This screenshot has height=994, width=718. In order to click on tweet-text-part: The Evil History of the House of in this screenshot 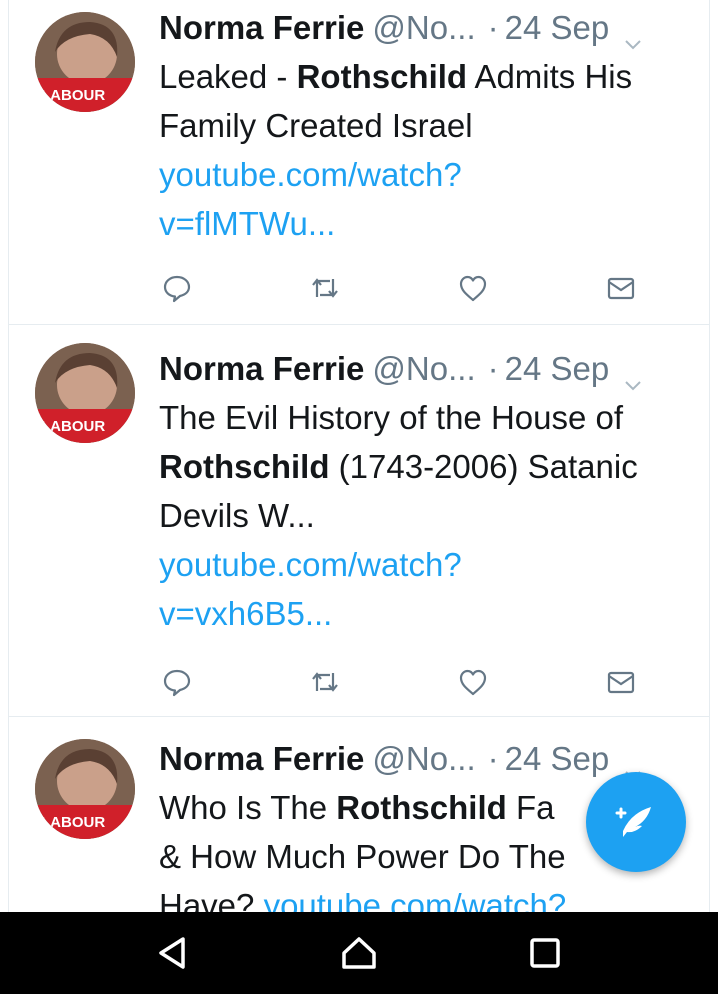, I will do `click(391, 417)`.